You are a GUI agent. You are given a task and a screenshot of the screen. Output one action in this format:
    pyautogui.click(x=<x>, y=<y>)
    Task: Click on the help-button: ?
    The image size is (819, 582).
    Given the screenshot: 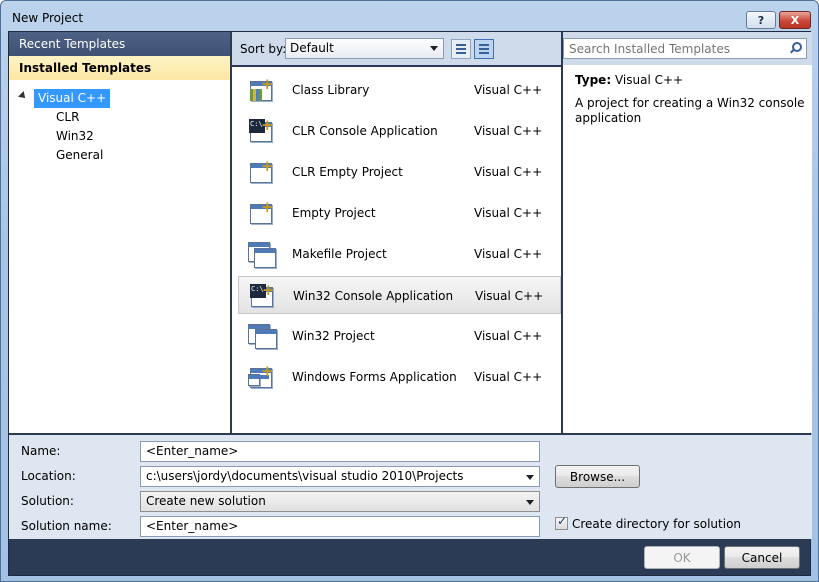 What is the action you would take?
    pyautogui.click(x=761, y=20)
    